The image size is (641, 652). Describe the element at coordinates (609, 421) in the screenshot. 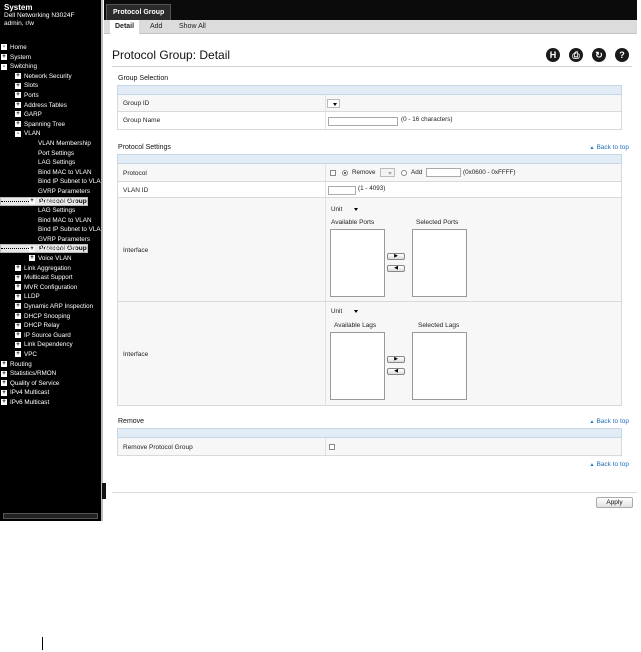

I see `back-to-top-link-2: ▲ Back to top` at that location.